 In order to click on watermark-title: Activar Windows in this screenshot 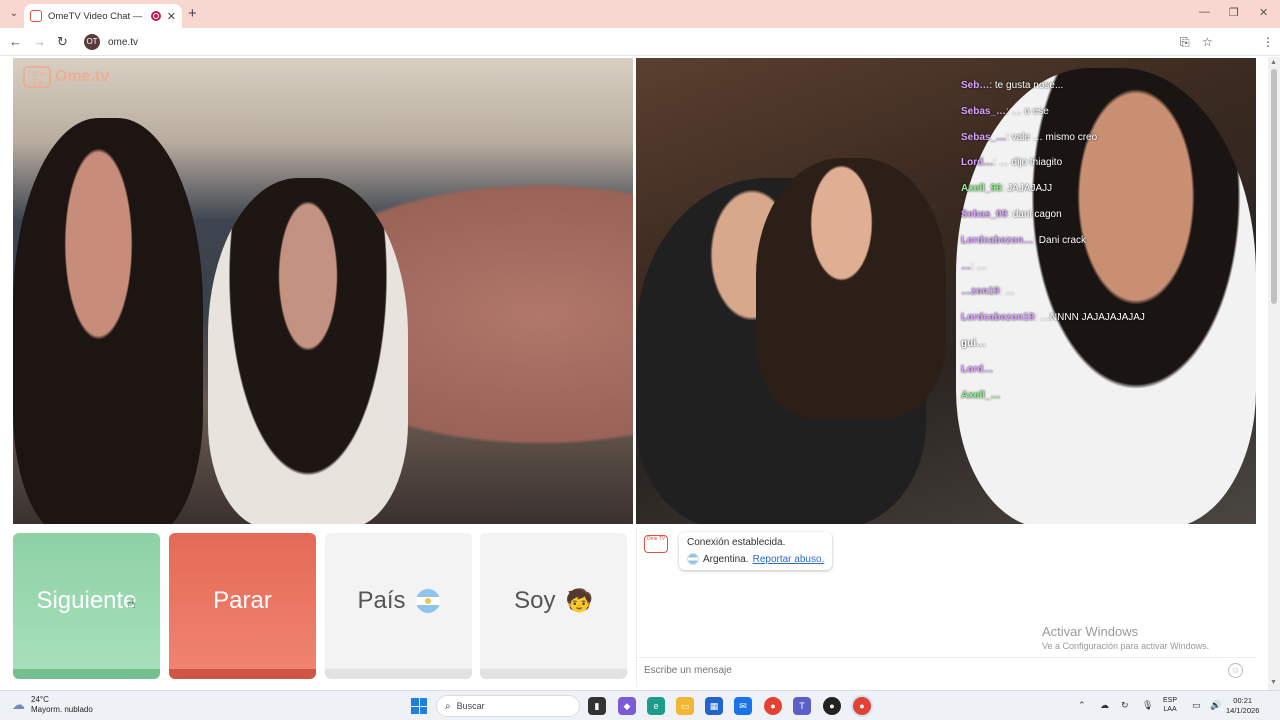, I will do `click(1090, 631)`.